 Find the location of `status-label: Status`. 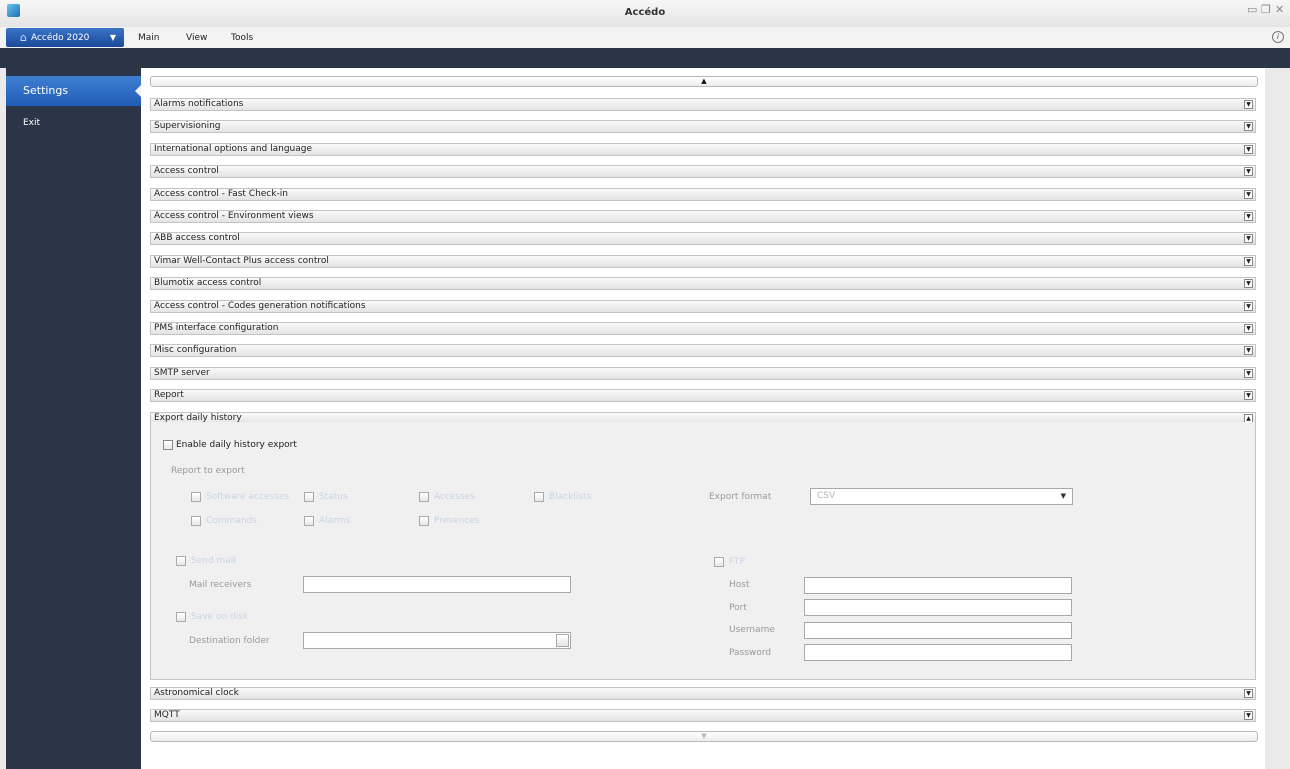

status-label: Status is located at coordinates (333, 497).